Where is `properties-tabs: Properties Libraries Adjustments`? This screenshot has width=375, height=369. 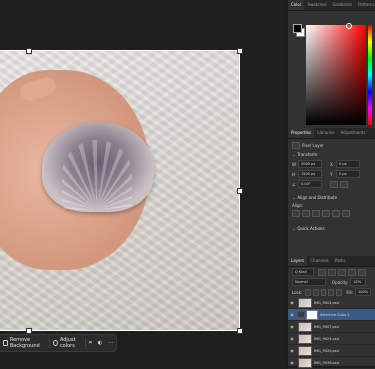
properties-tabs: Properties Libraries Adjustments is located at coordinates (331, 133).